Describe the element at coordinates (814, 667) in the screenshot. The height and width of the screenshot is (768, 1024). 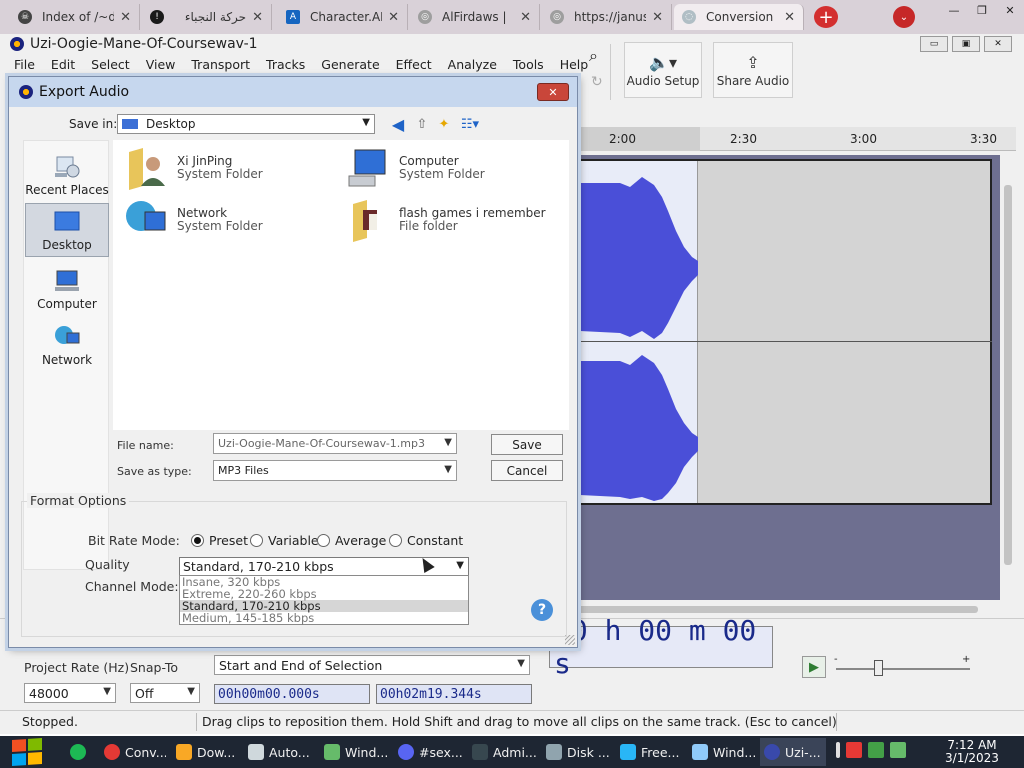
I see `play-at-speed-button: ▶` at that location.